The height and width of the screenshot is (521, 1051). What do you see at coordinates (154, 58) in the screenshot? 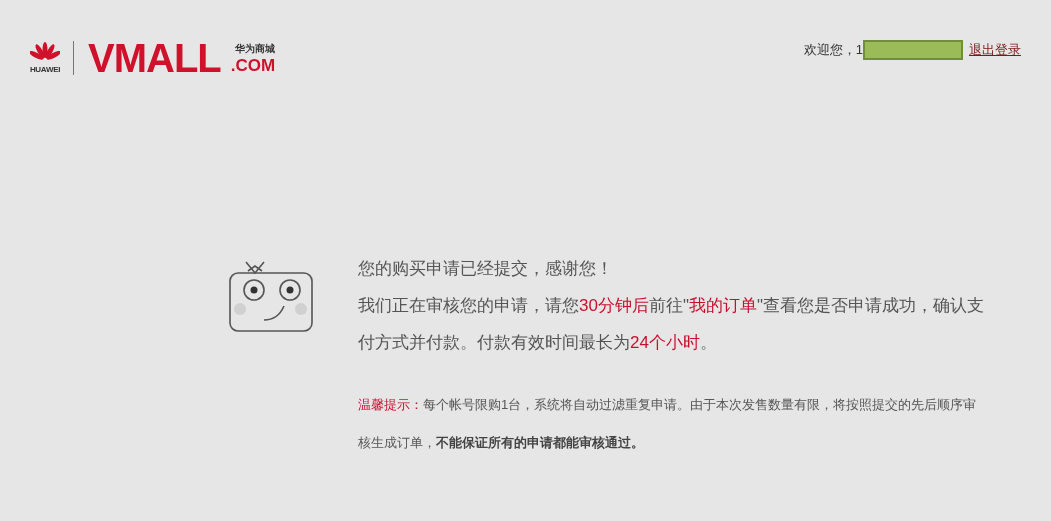
I see `logo-text: VMALL` at bounding box center [154, 58].